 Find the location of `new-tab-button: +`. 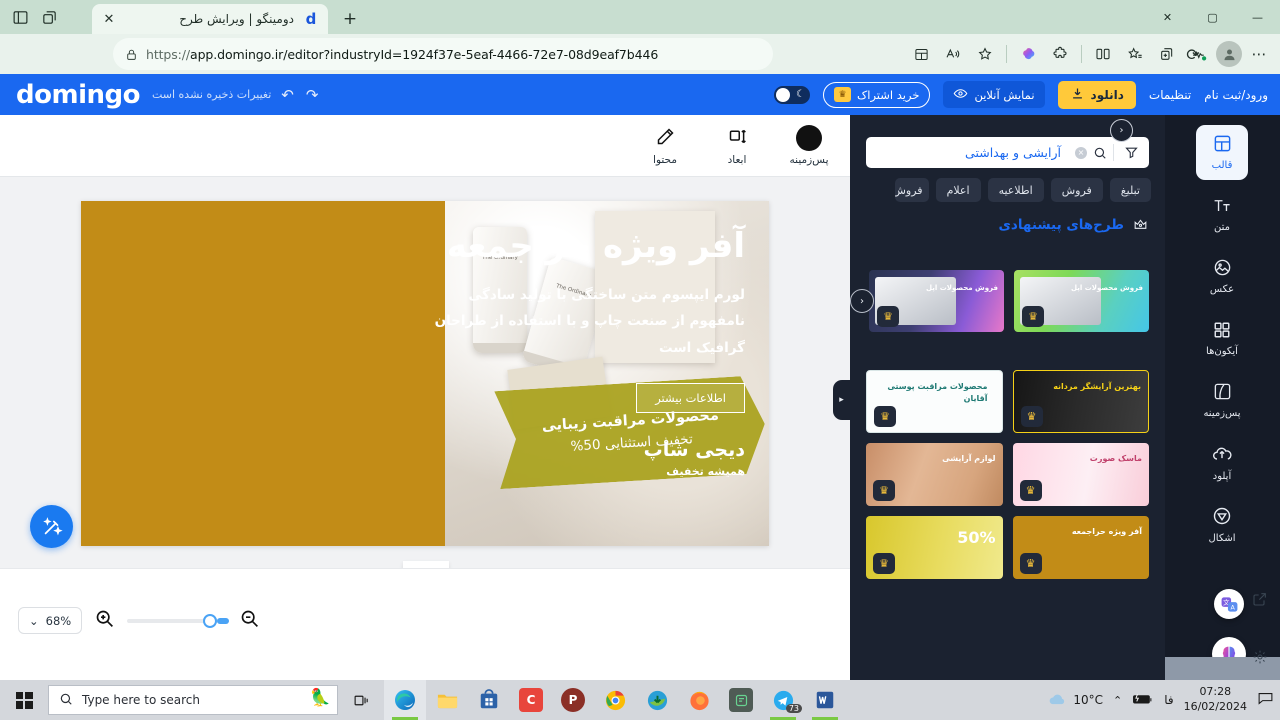

new-tab-button: + is located at coordinates (350, 19).